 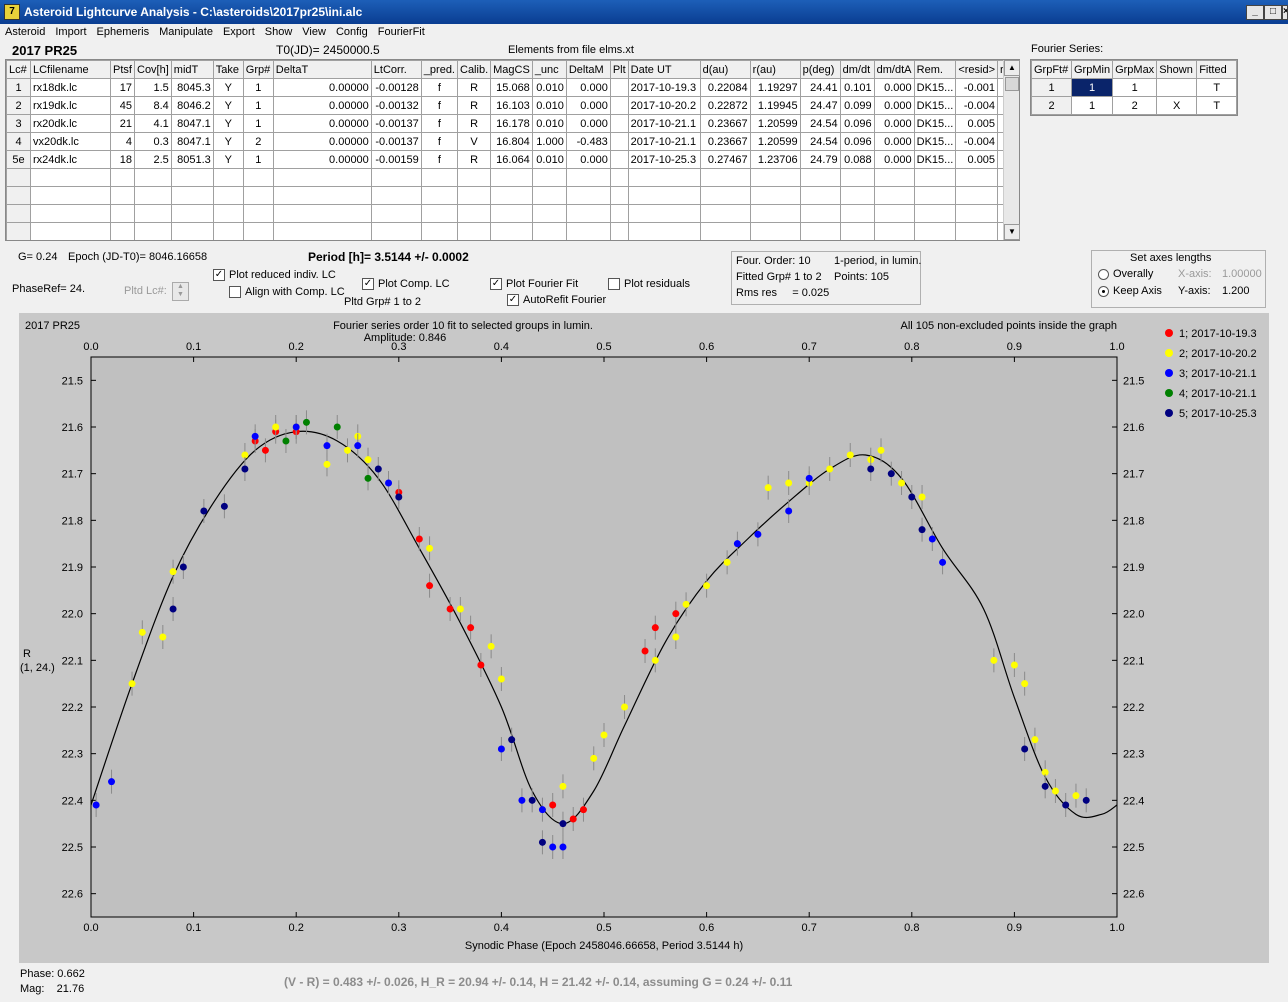 I want to click on lc-table-cell: -0.001, so click(x=977, y=87).